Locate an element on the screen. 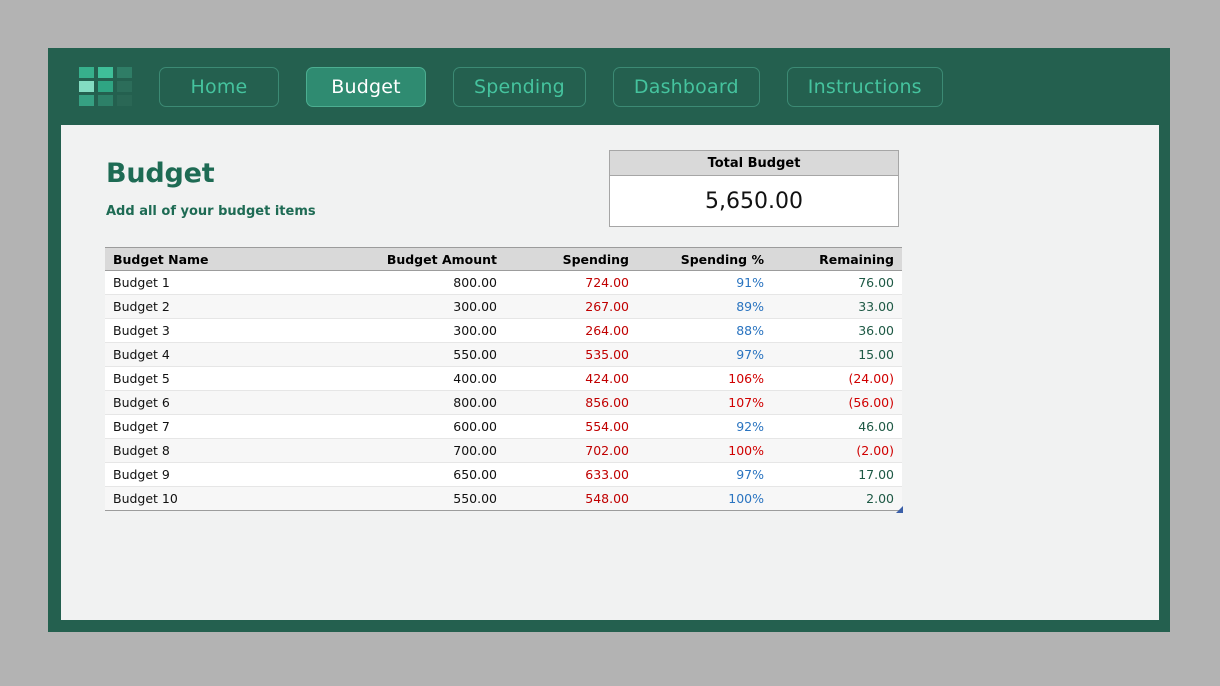 Image resolution: width=1220 pixels, height=686 pixels. grid-logo-icon is located at coordinates (106, 86).